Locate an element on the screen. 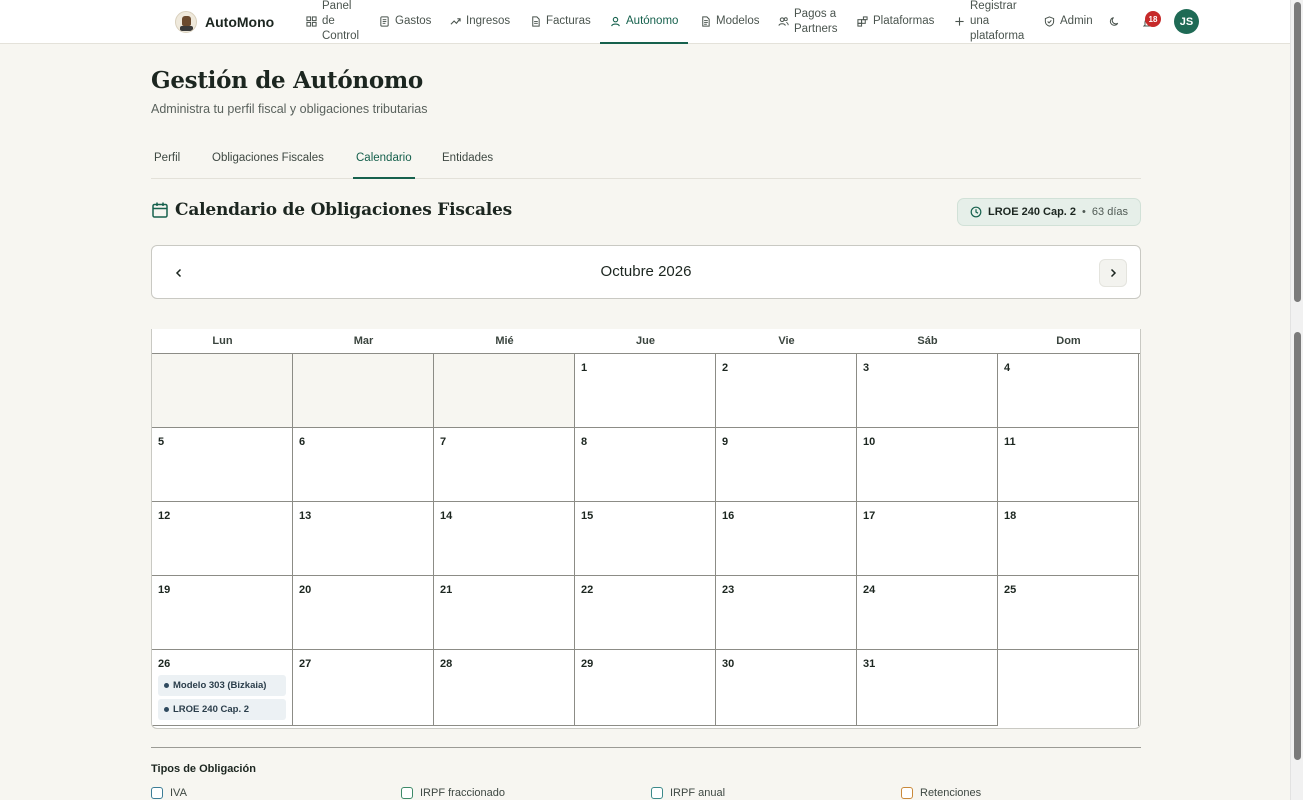 This screenshot has width=1303, height=800. nav-label-gastos: Gastos is located at coordinates (413, 21).